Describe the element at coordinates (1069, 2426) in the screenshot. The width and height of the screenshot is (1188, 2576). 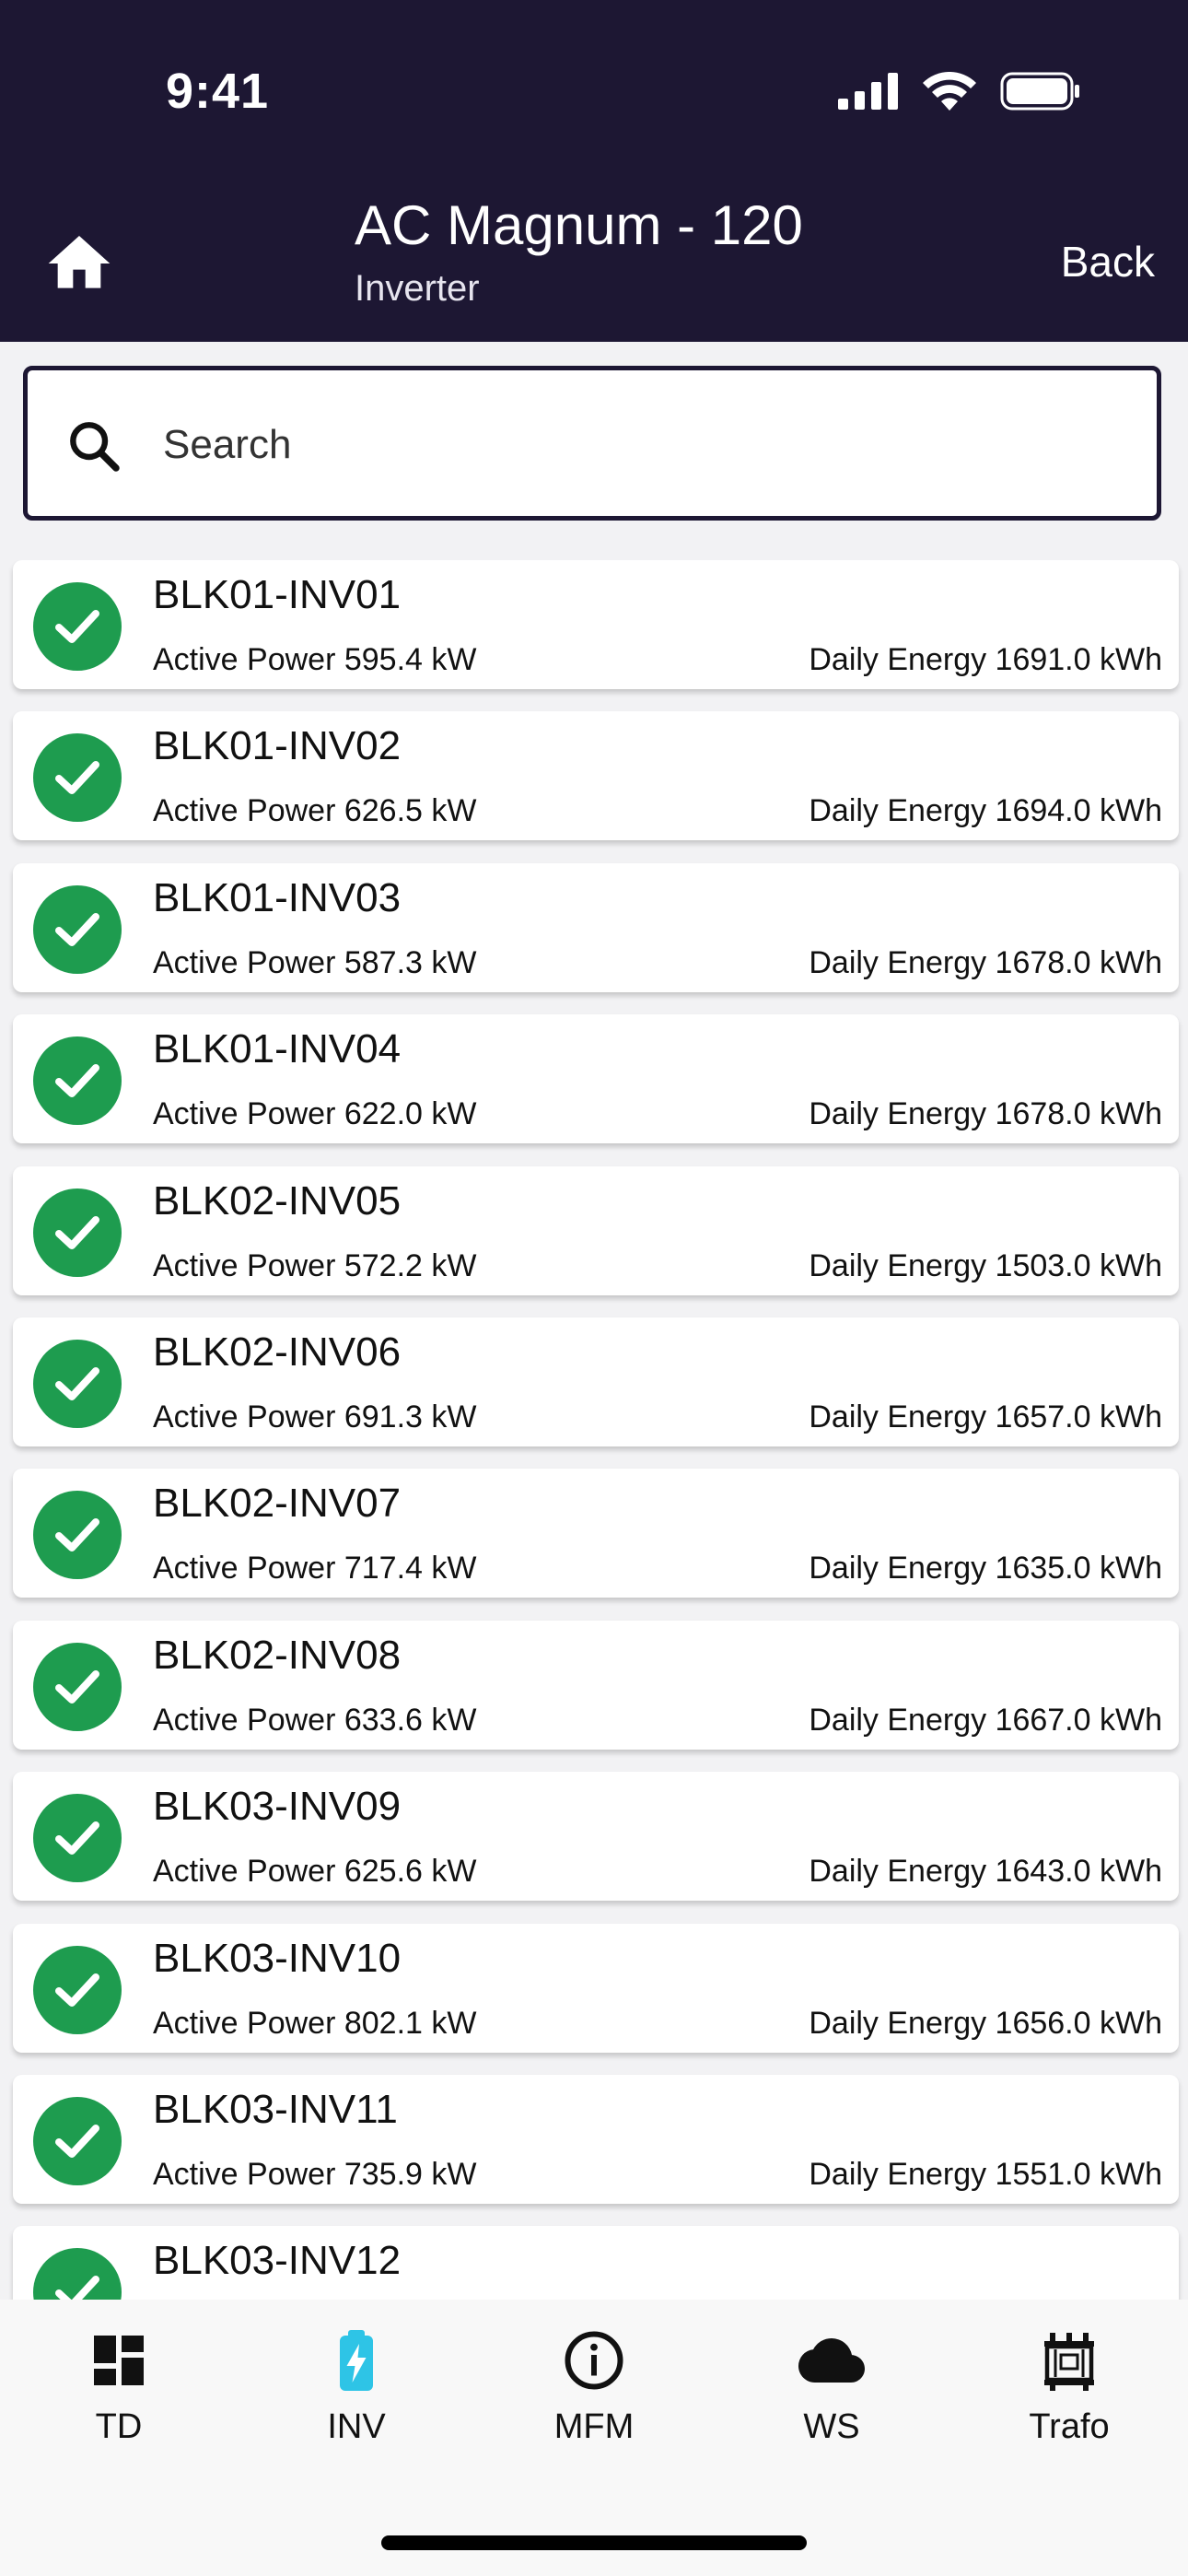
I see `tab-label: Trafo` at that location.